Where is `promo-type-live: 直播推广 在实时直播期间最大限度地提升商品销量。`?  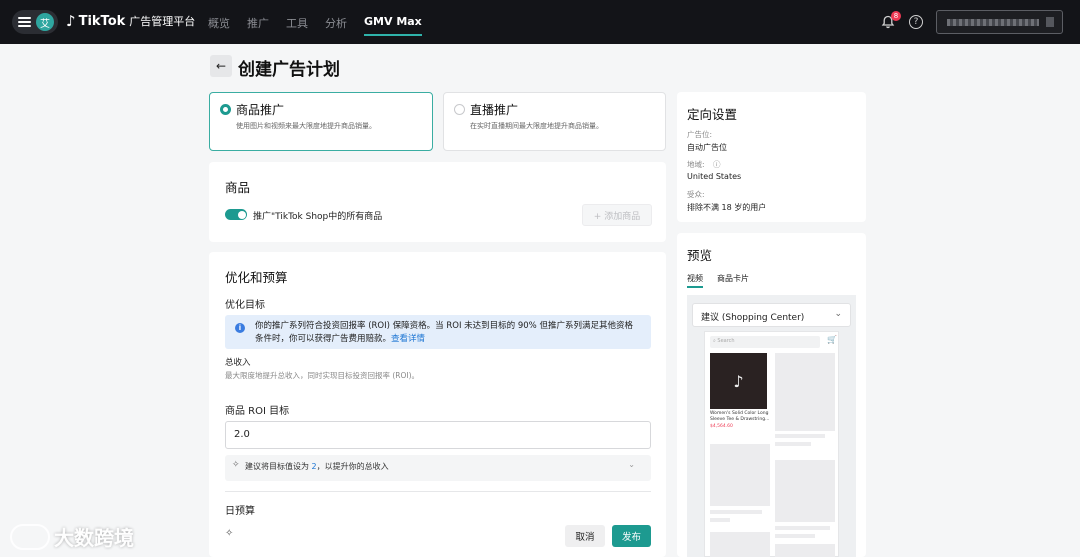 promo-type-live: 直播推广 在实时直播期间最大限度地提升商品销量。 is located at coordinates (554, 121).